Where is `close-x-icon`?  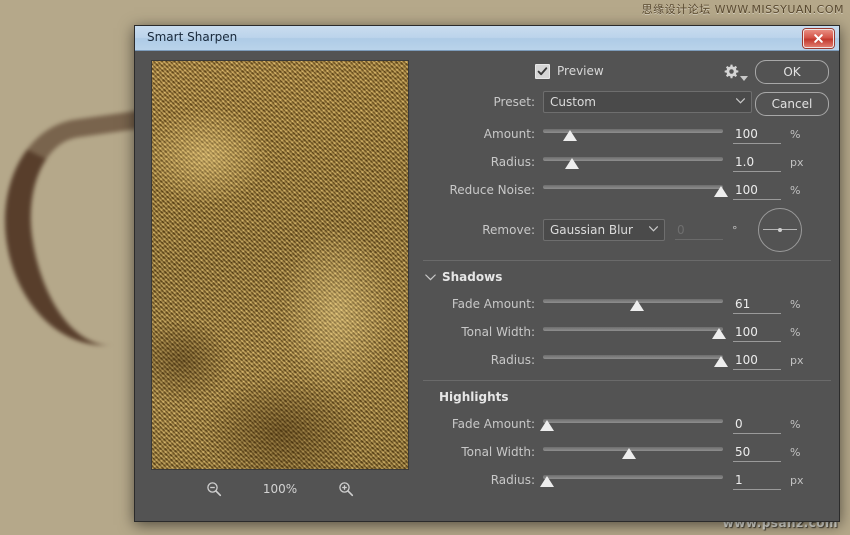
close-x-icon is located at coordinates (818, 38).